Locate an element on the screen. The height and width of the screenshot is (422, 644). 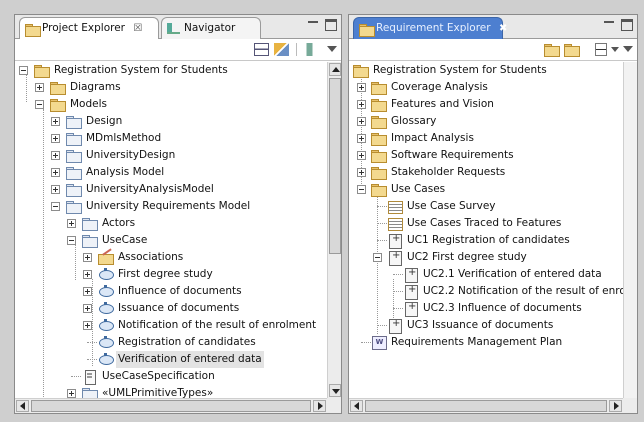
tree-node-label: Registration of candidates is located at coordinates (187, 342).